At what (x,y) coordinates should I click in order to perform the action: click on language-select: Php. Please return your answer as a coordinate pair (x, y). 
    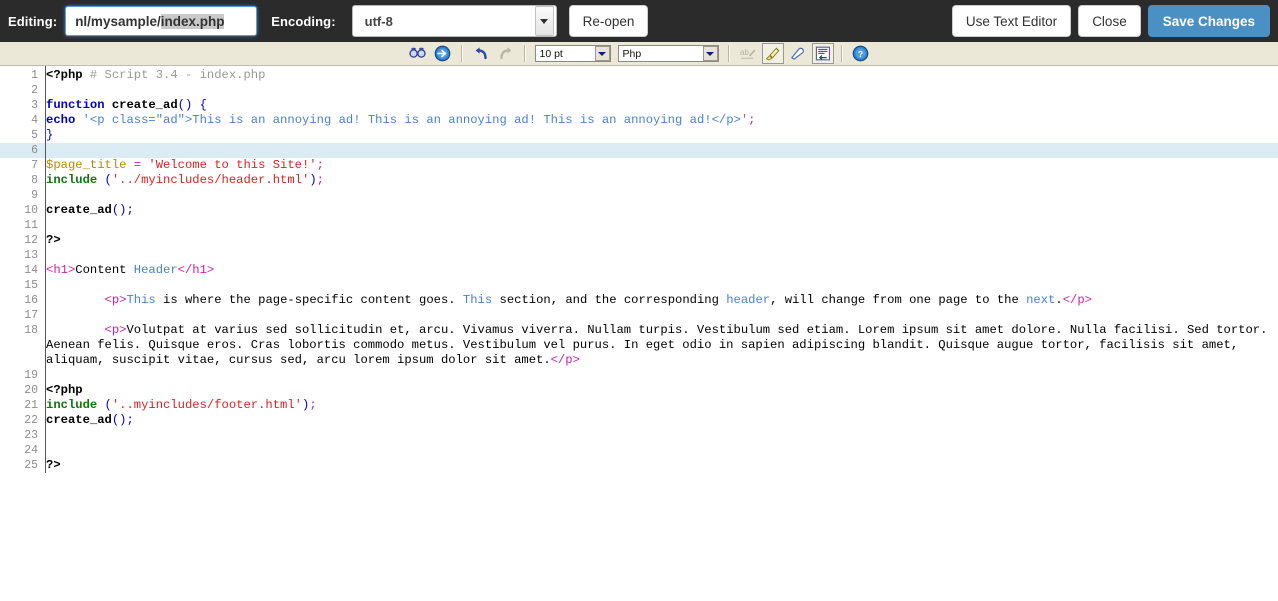
    Looking at the image, I should click on (668, 53).